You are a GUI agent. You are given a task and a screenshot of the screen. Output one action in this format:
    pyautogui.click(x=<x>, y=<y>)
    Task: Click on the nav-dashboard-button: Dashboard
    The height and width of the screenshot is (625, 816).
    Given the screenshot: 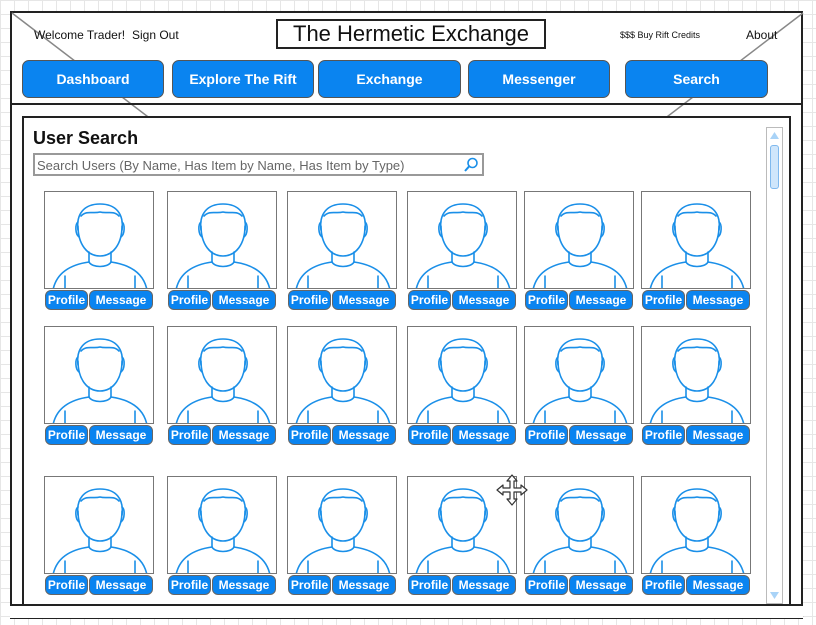 What is the action you would take?
    pyautogui.click(x=93, y=79)
    